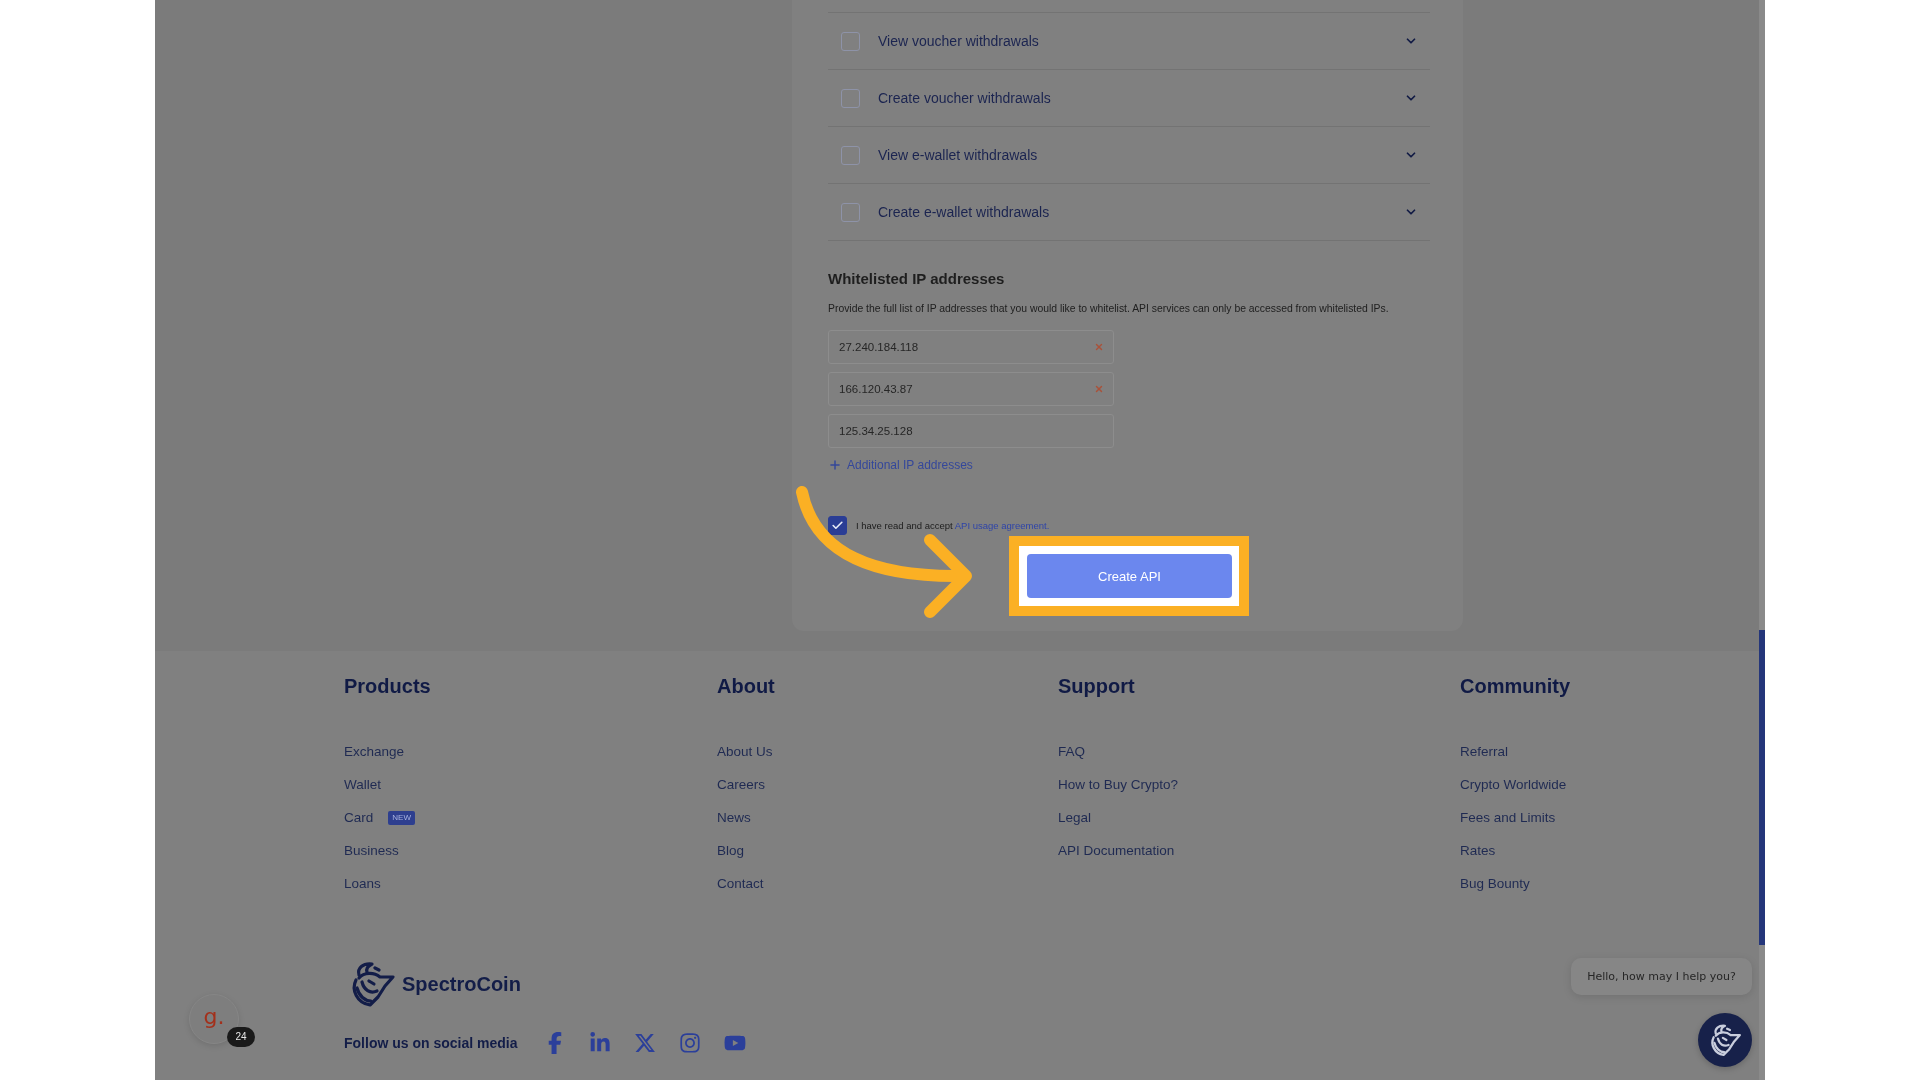 This screenshot has height=1080, width=1920. What do you see at coordinates (741, 785) in the screenshot?
I see `footer-link: Careers` at bounding box center [741, 785].